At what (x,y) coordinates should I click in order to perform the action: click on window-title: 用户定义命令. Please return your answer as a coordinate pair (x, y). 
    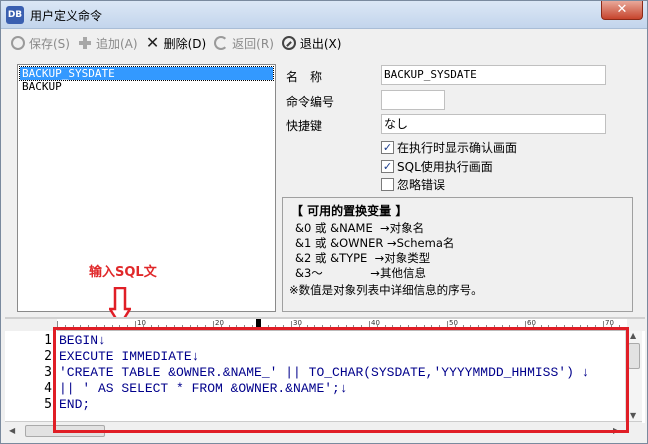
    Looking at the image, I should click on (66, 16).